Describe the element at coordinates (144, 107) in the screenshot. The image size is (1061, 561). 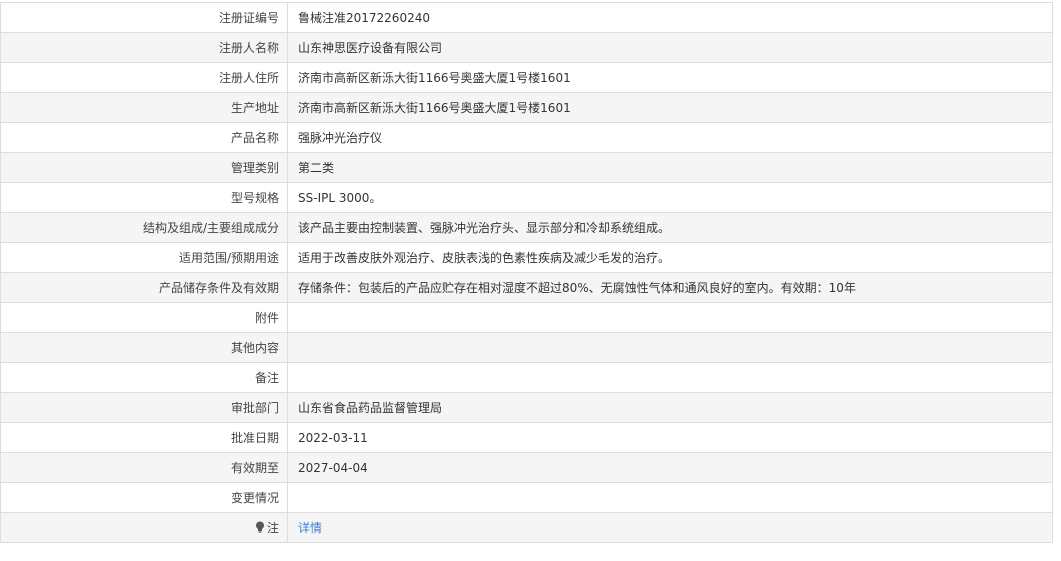
I see `row-label: 生产地址` at that location.